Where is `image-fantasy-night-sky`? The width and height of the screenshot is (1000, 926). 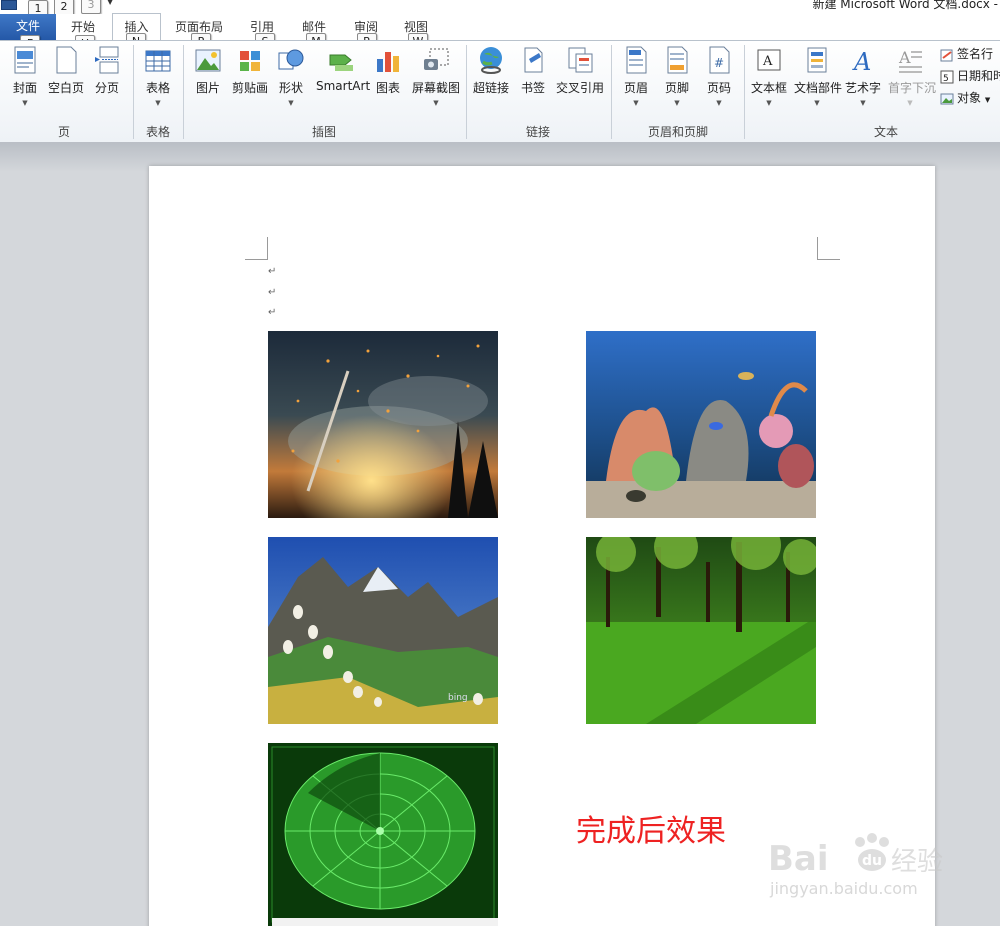
image-fantasy-night-sky is located at coordinates (383, 424).